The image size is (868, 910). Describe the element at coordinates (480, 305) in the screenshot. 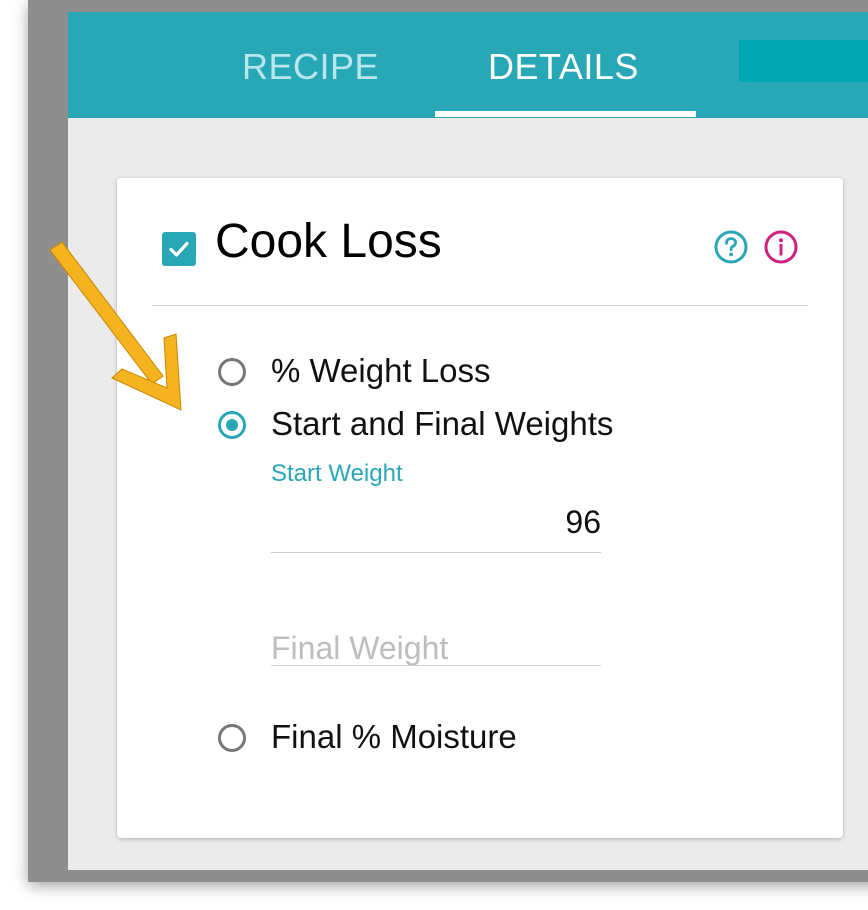

I see `card-divider` at that location.